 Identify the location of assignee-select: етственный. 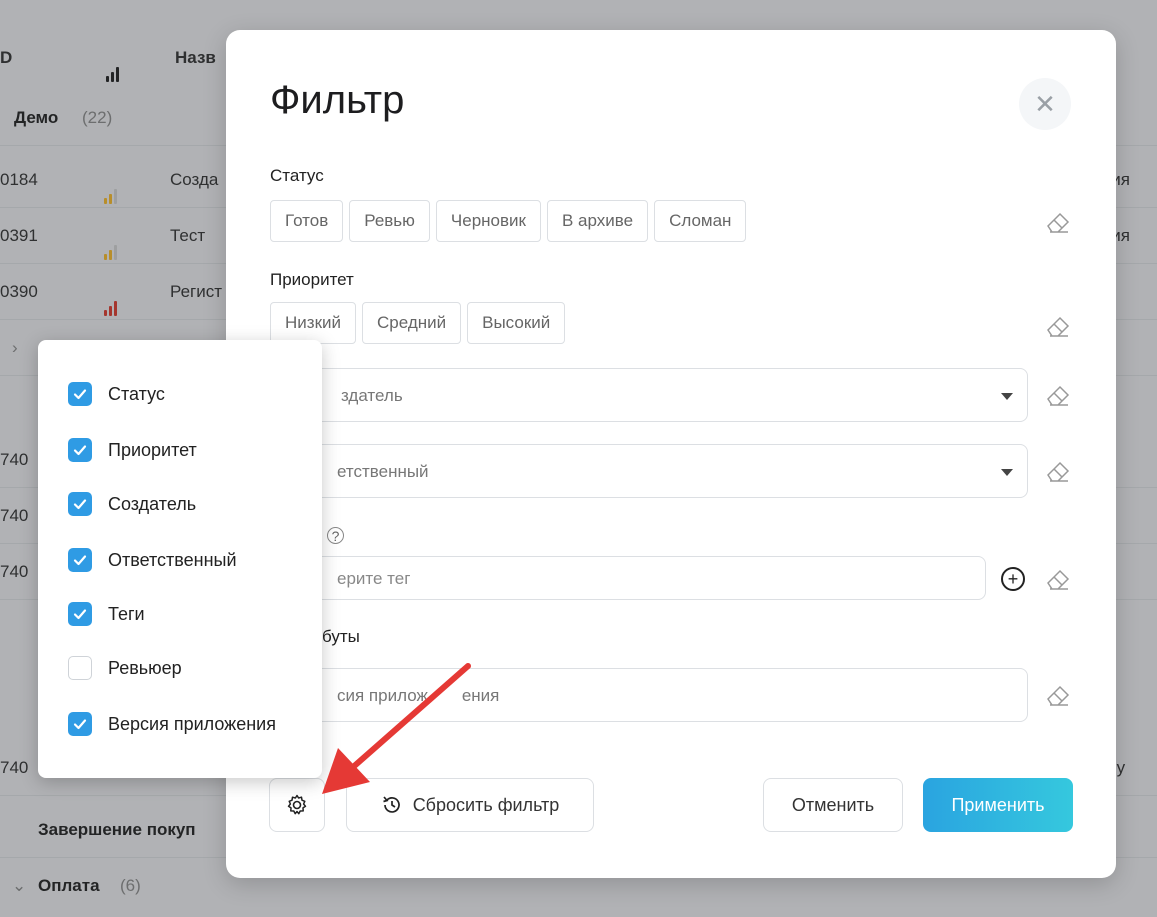
(649, 471).